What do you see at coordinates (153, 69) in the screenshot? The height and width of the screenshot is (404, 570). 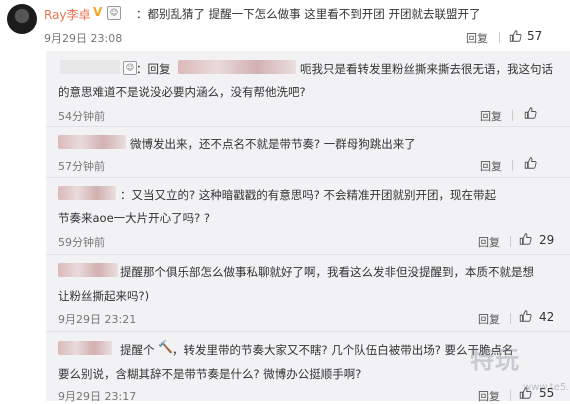 I see `comment-text-prefix: ：回复` at bounding box center [153, 69].